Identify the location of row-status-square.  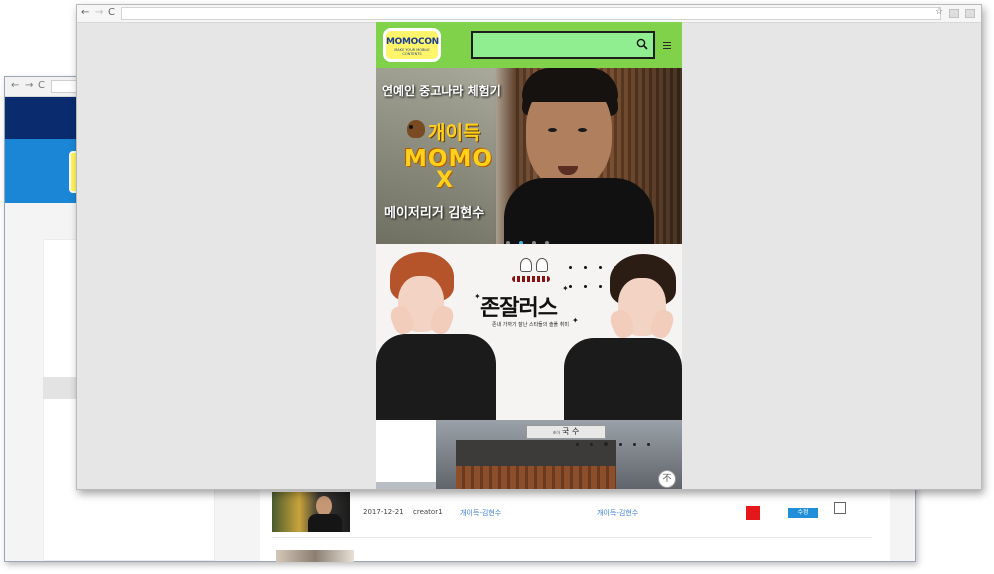
(753, 513).